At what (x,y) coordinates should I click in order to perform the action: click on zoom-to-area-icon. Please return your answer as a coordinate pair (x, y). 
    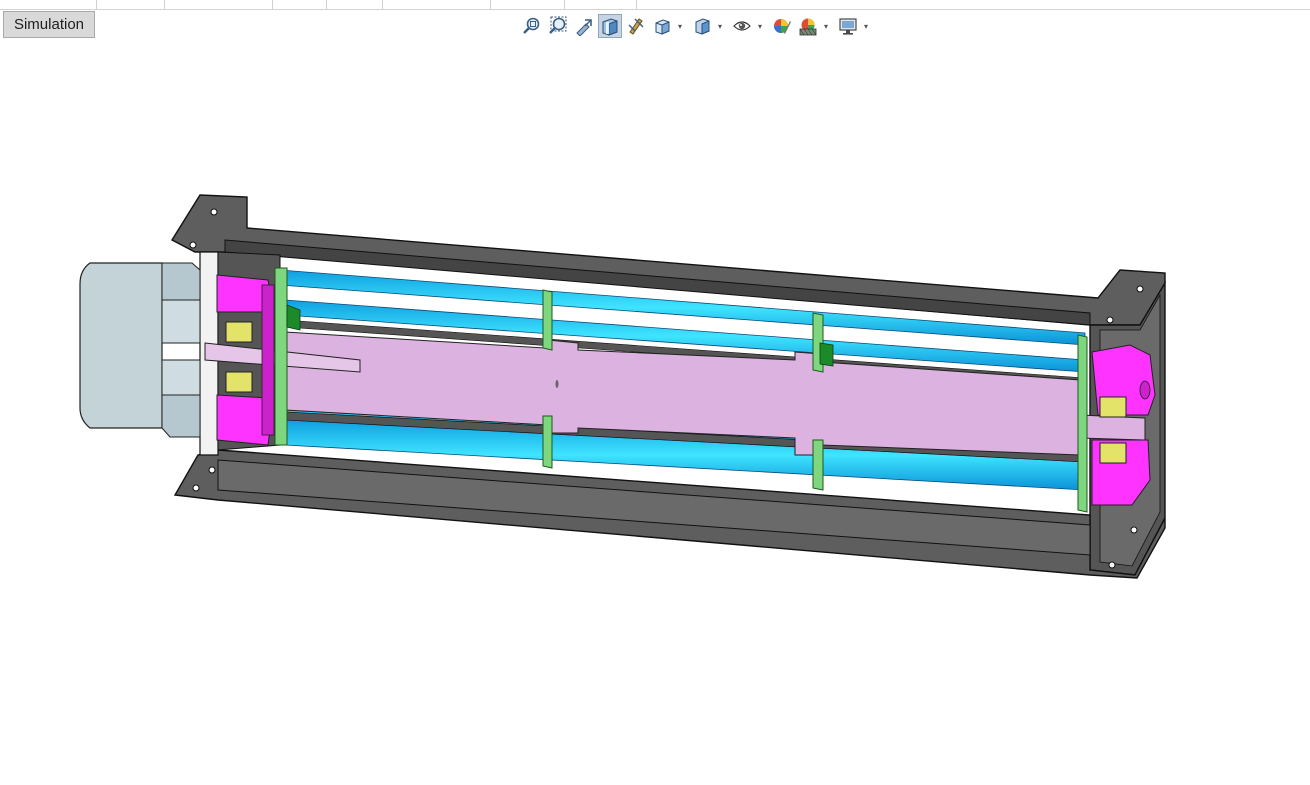
    Looking at the image, I should click on (558, 25).